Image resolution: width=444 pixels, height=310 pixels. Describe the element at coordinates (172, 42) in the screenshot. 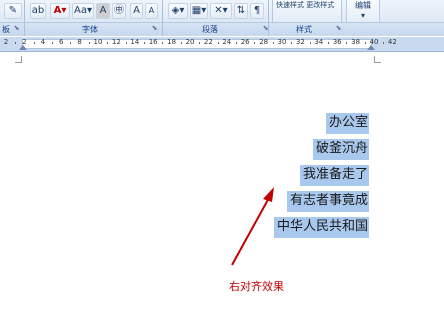

I see `ruler-tick-label: 18` at that location.